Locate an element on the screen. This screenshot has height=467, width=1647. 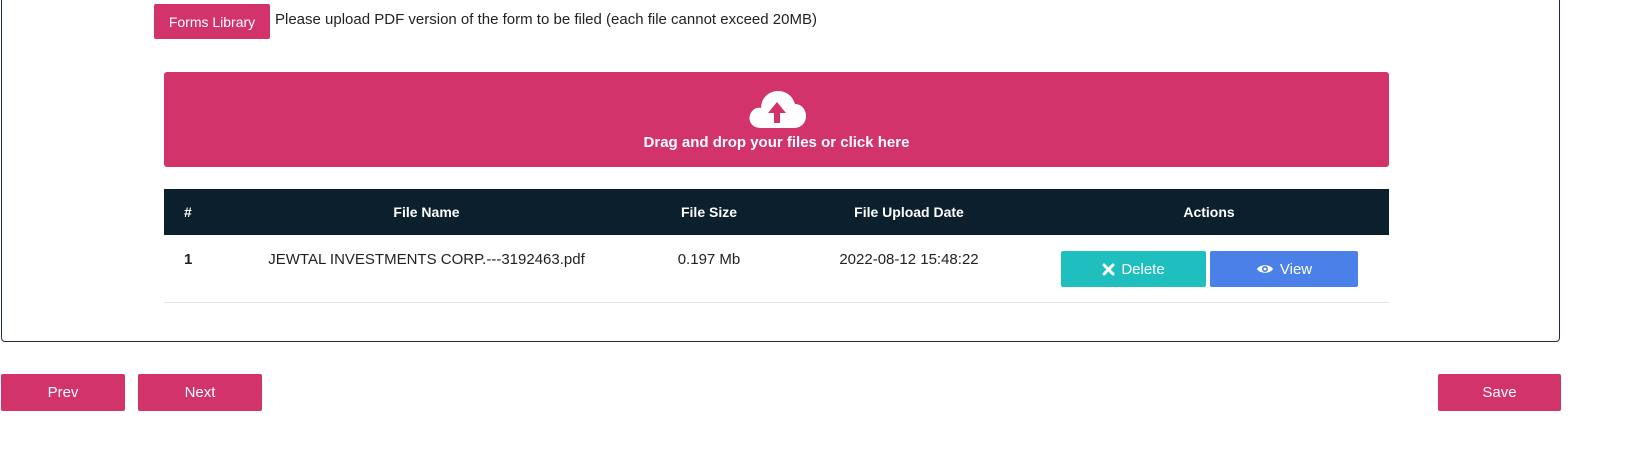
forms-library-button: Forms Library is located at coordinates (212, 21).